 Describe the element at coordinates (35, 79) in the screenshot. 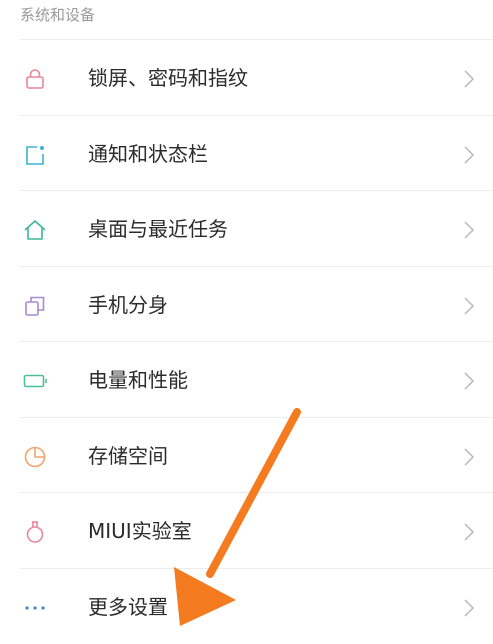

I see `lock-icon` at that location.